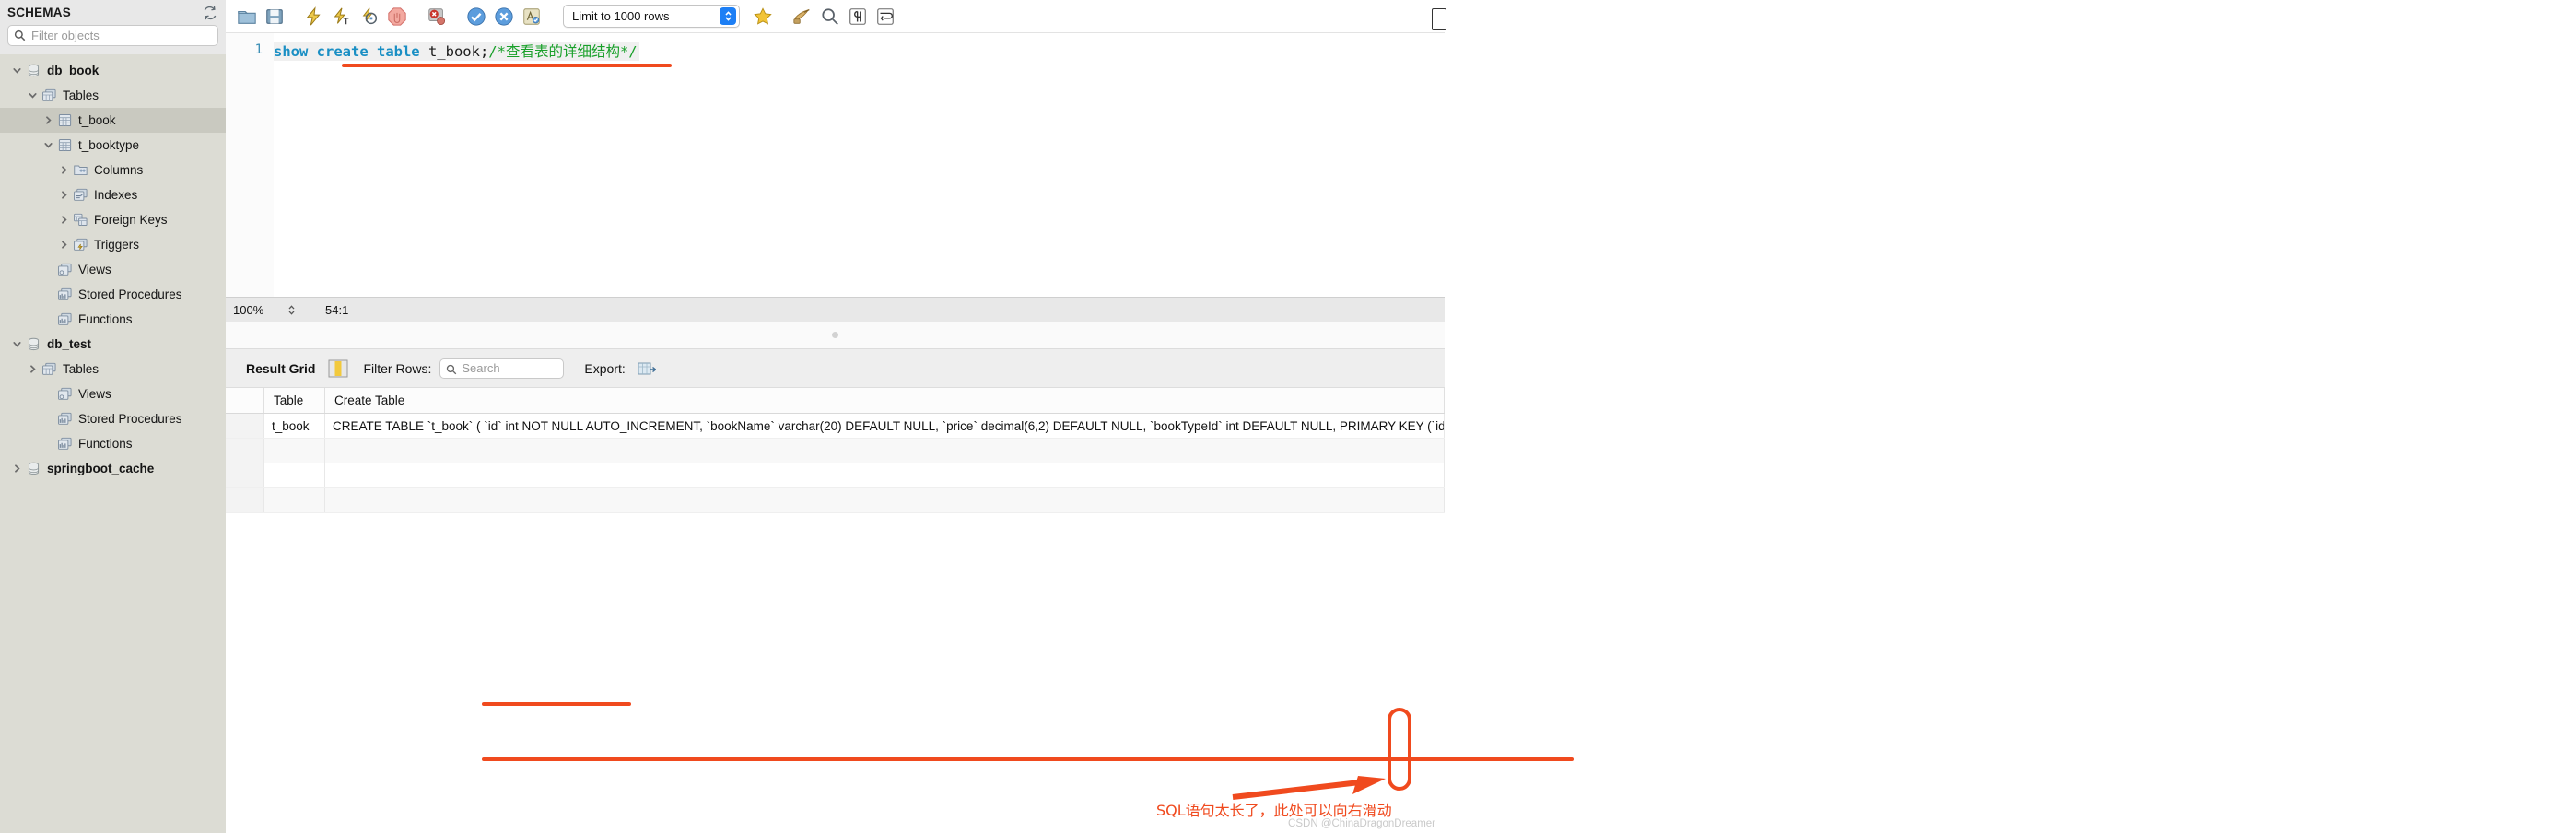  Describe the element at coordinates (94, 394) in the screenshot. I see `tree-item-label: Views` at that location.